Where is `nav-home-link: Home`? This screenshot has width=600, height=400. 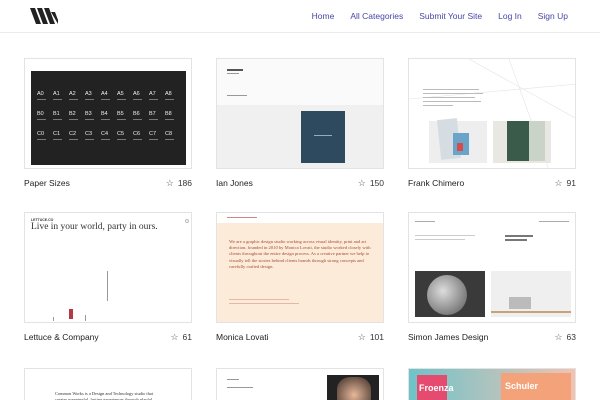
nav-home-link: Home is located at coordinates (323, 16).